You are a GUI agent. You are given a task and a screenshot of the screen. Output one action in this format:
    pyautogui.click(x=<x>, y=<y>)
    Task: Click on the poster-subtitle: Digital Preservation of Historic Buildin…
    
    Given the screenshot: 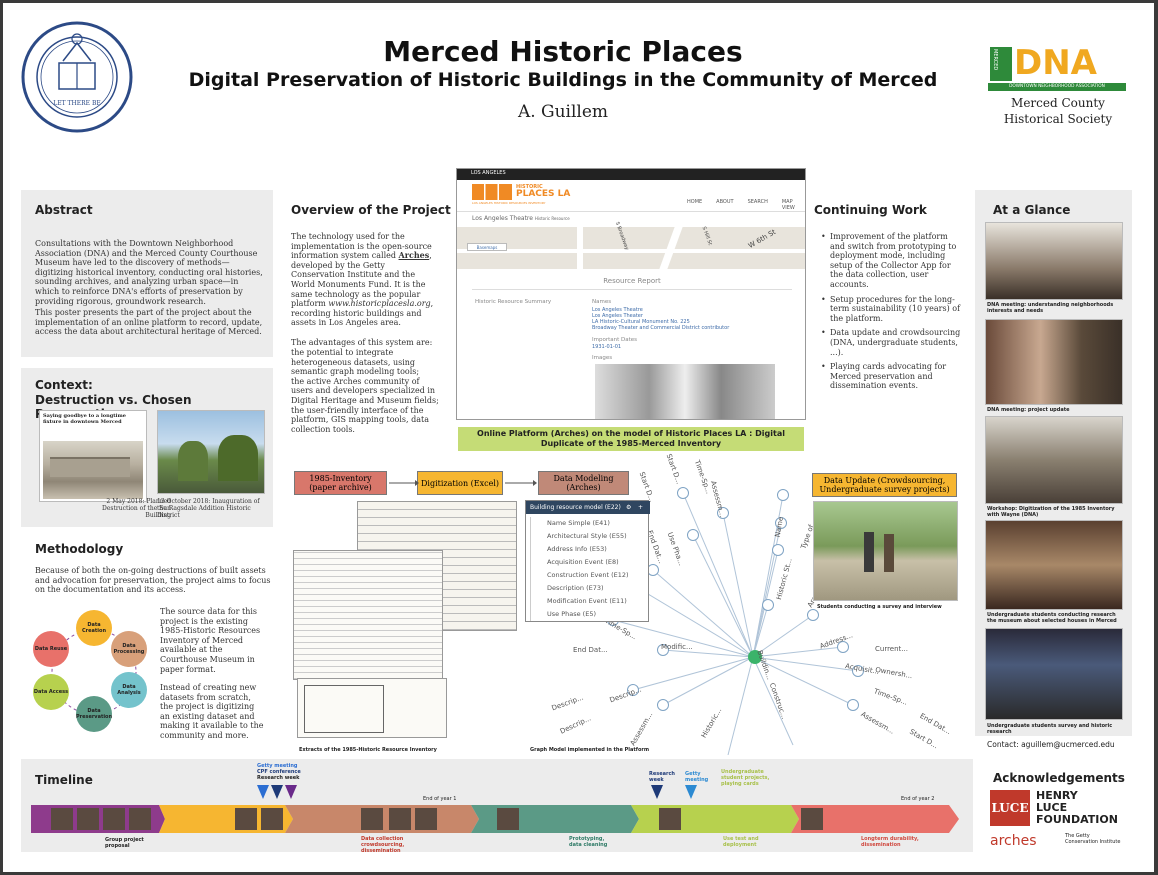 What is the action you would take?
    pyautogui.click(x=563, y=80)
    